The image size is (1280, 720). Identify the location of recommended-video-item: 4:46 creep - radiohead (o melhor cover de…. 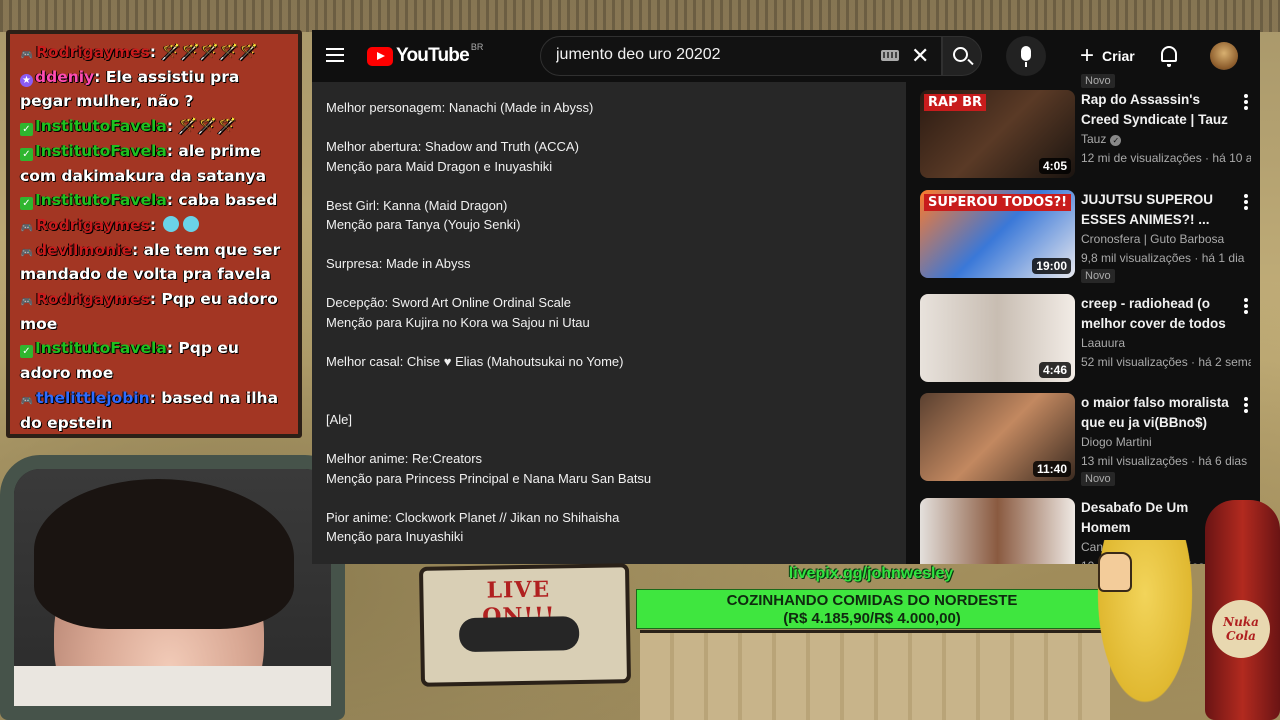
(1090, 342).